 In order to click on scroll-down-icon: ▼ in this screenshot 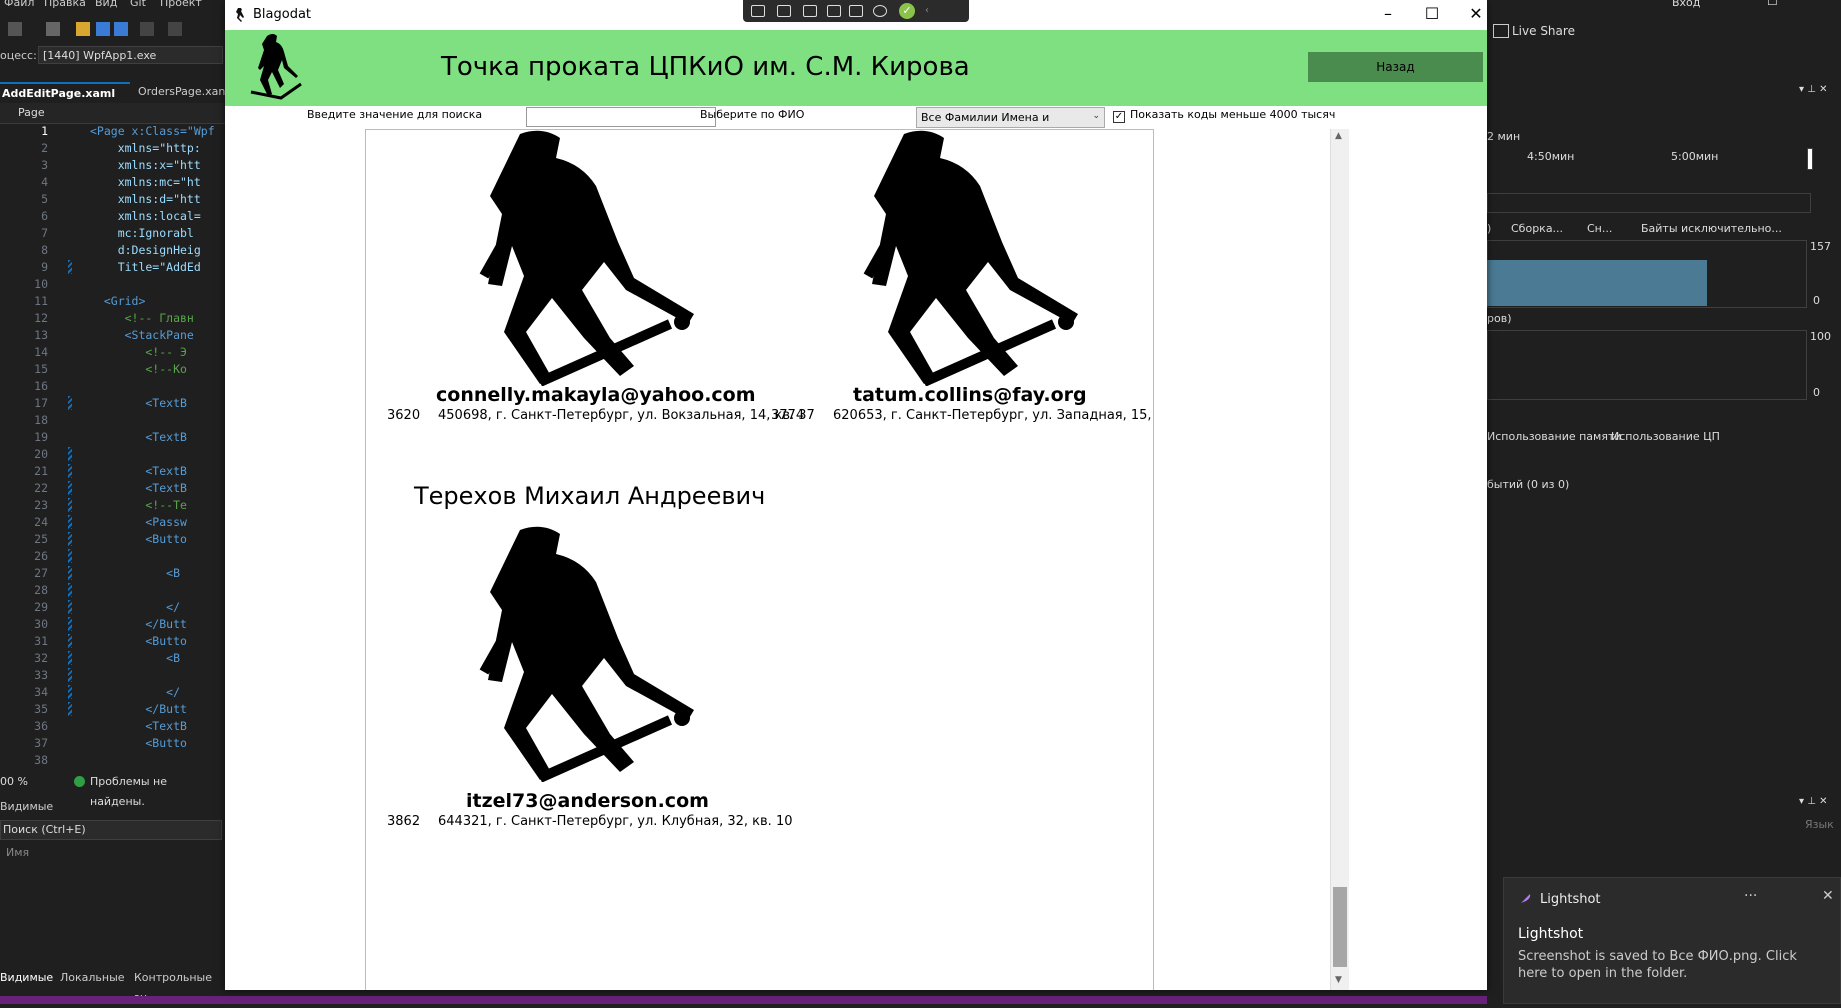, I will do `click(1338, 980)`.